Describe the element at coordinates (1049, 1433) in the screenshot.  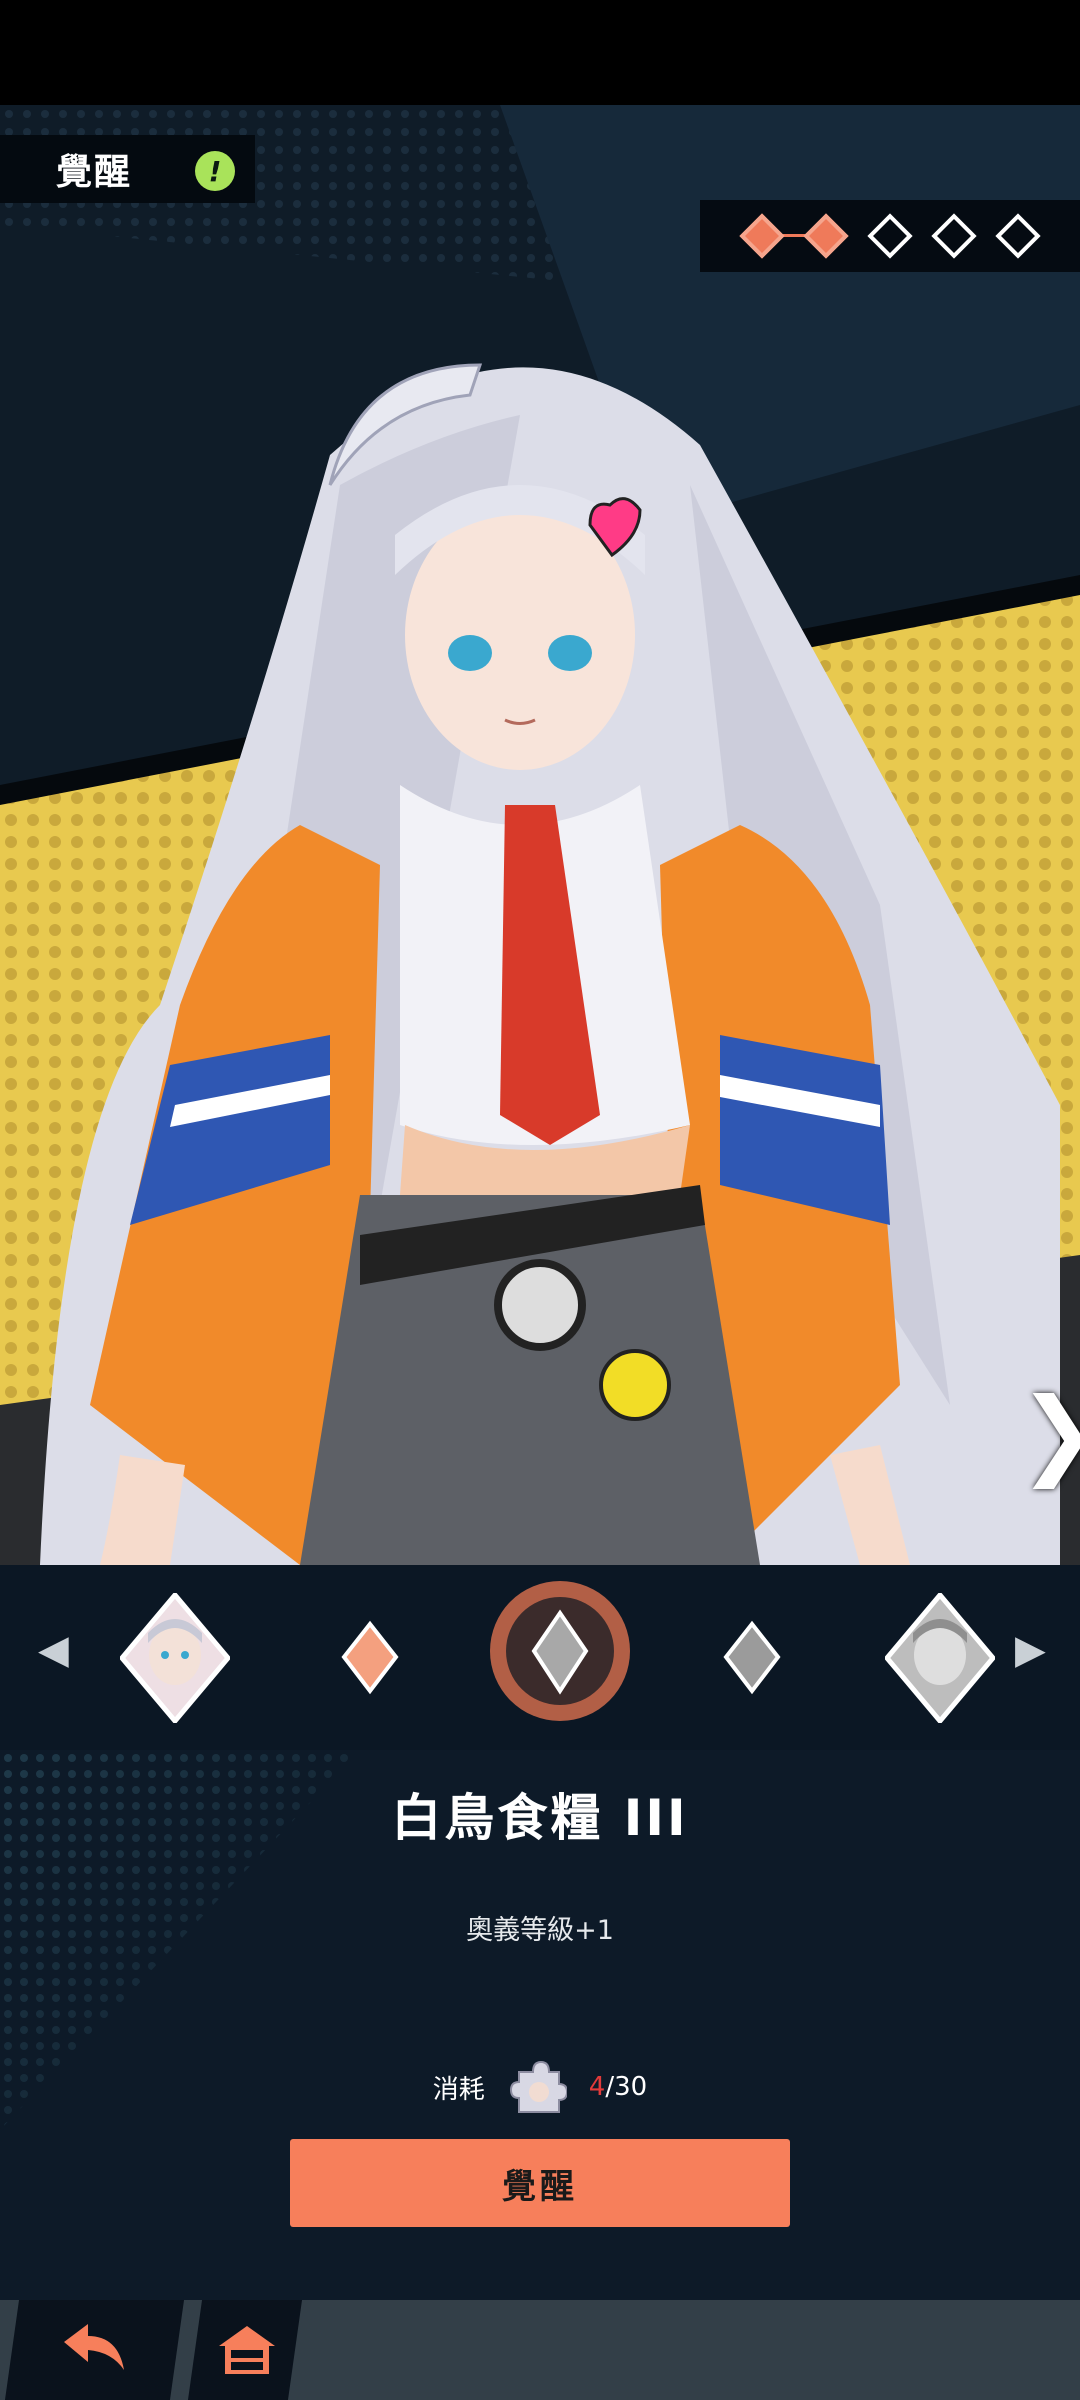
I see `next-character-arrow: ❯` at that location.